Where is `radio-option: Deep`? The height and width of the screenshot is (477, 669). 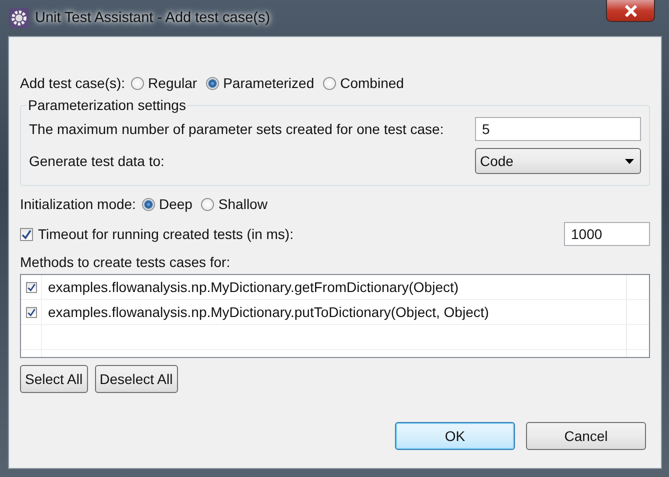
radio-option: Deep is located at coordinates (167, 204).